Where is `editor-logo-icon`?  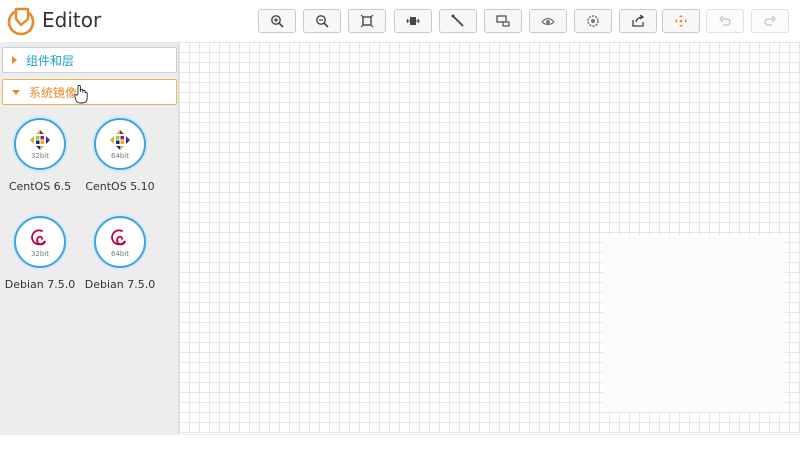 editor-logo-icon is located at coordinates (21, 21).